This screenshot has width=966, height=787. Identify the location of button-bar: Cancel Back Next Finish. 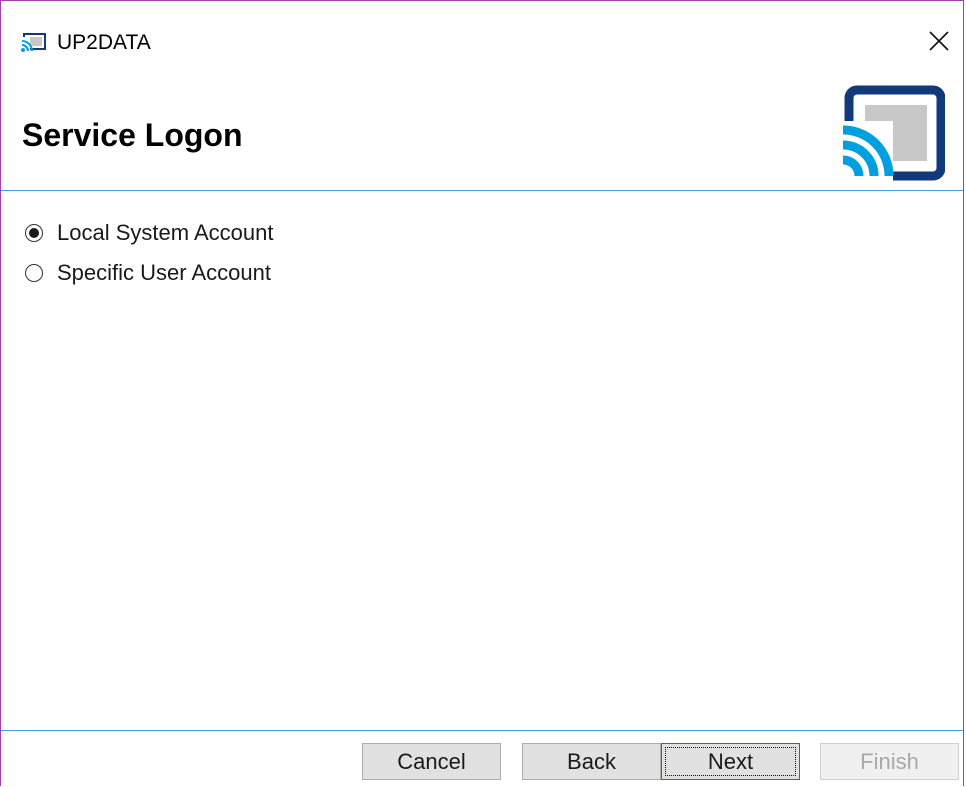
(482, 763).